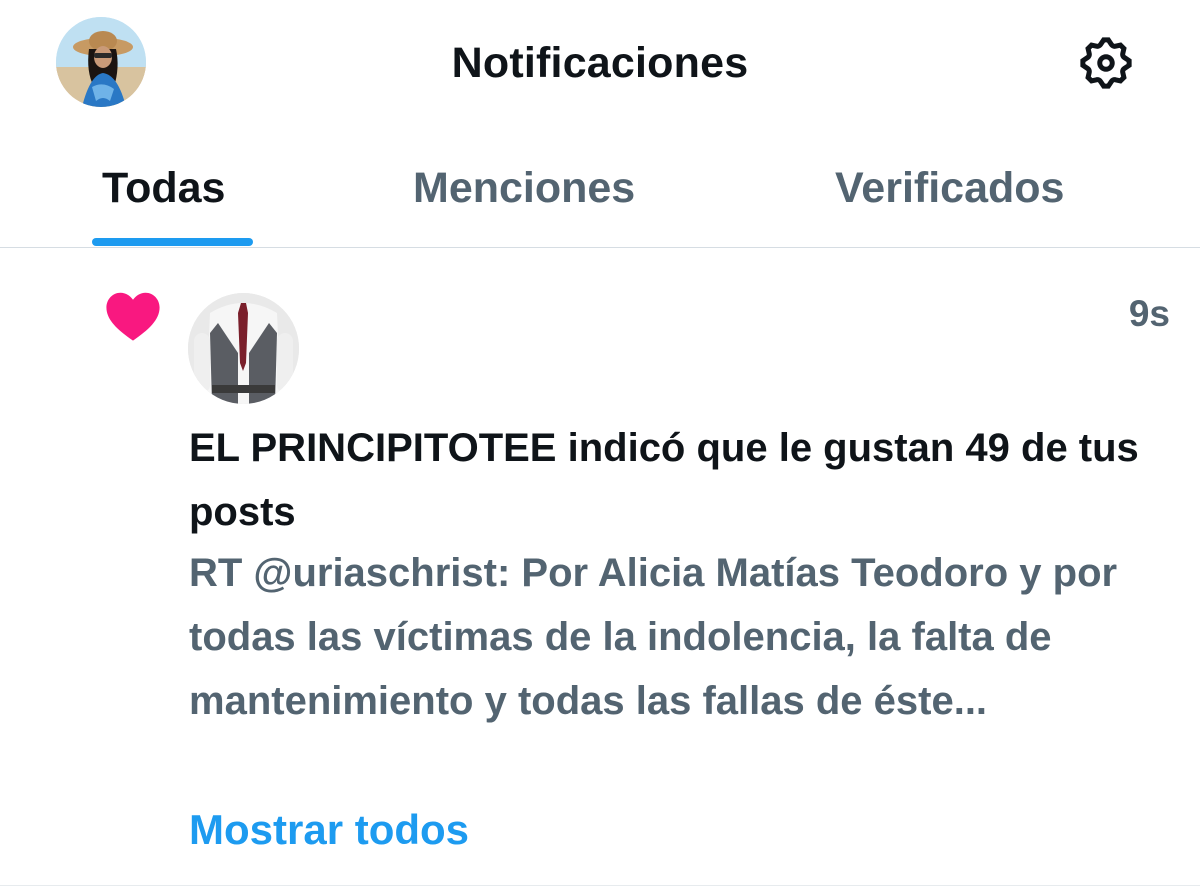 Image resolution: width=1200 pixels, height=893 pixels. Describe the element at coordinates (133, 316) in the screenshot. I see `heart-icon` at that location.